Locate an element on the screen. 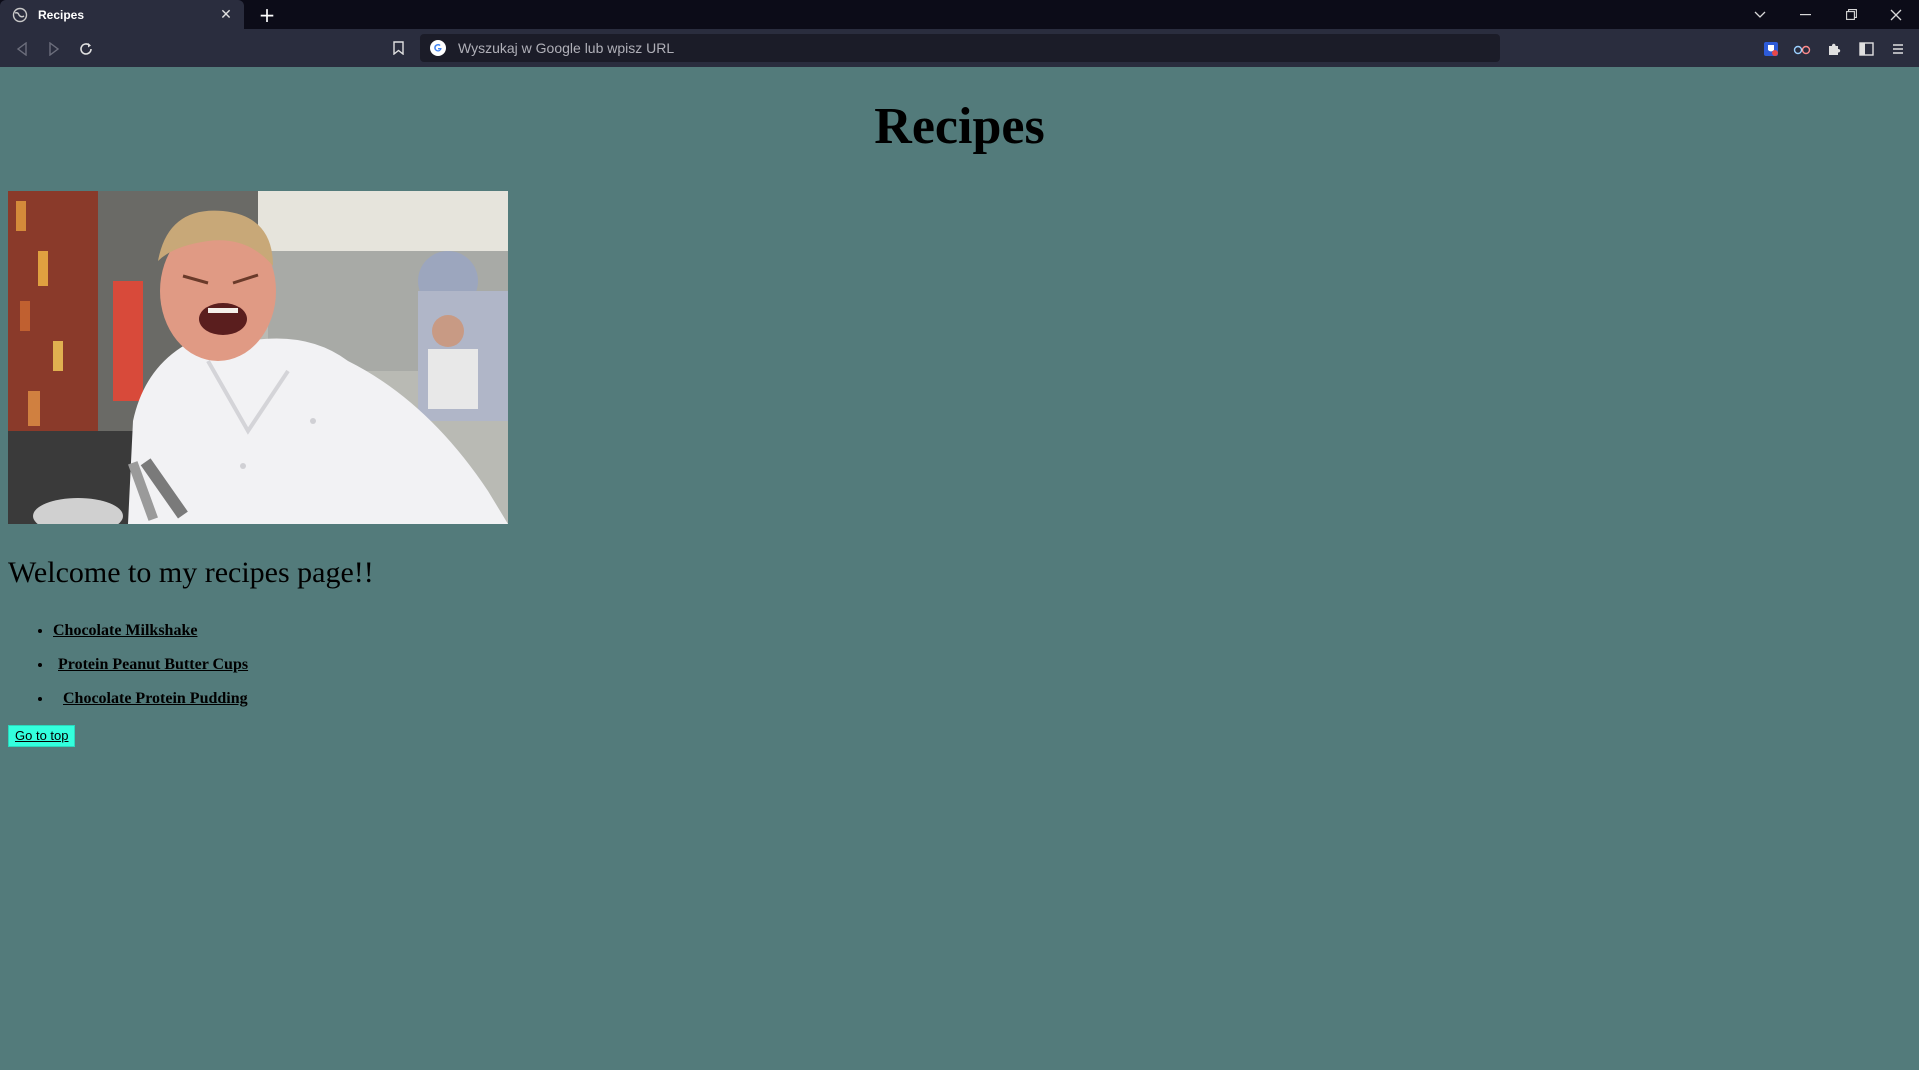 The width and height of the screenshot is (1919, 1070). chef-image is located at coordinates (258, 357).